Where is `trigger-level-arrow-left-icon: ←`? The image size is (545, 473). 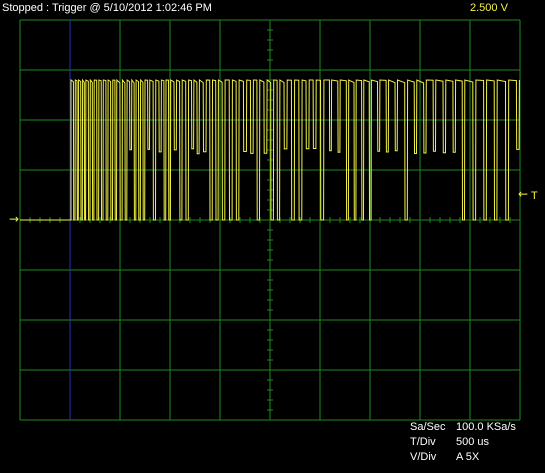
trigger-level-arrow-left-icon: ← is located at coordinates (523, 194).